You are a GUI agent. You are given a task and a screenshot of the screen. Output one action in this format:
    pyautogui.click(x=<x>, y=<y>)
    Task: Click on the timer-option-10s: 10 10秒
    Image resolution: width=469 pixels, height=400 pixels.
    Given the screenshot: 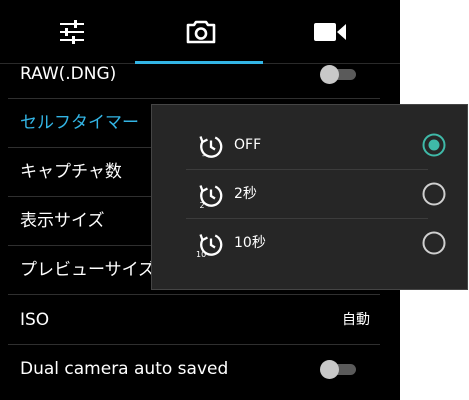 What is the action you would take?
    pyautogui.click(x=316, y=243)
    